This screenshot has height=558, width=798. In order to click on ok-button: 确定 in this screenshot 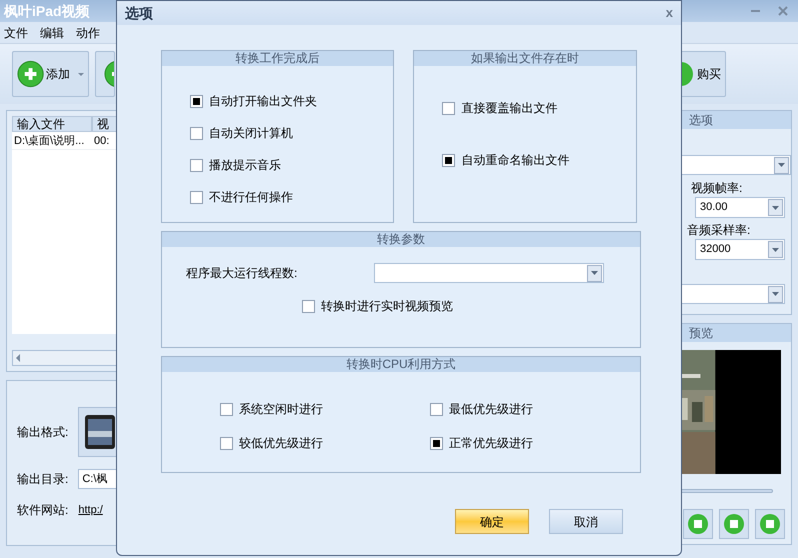, I will do `click(492, 521)`.